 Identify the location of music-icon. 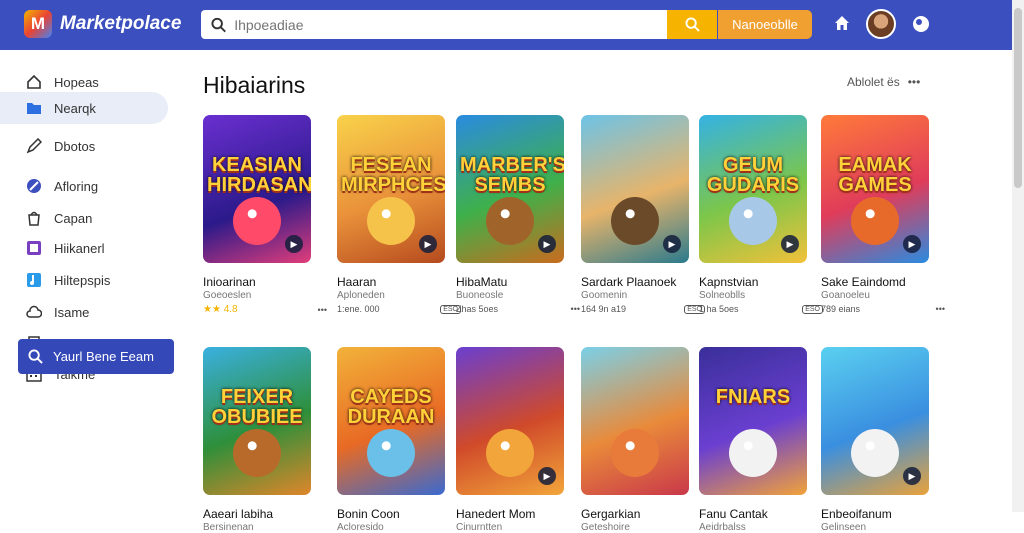
(34, 280).